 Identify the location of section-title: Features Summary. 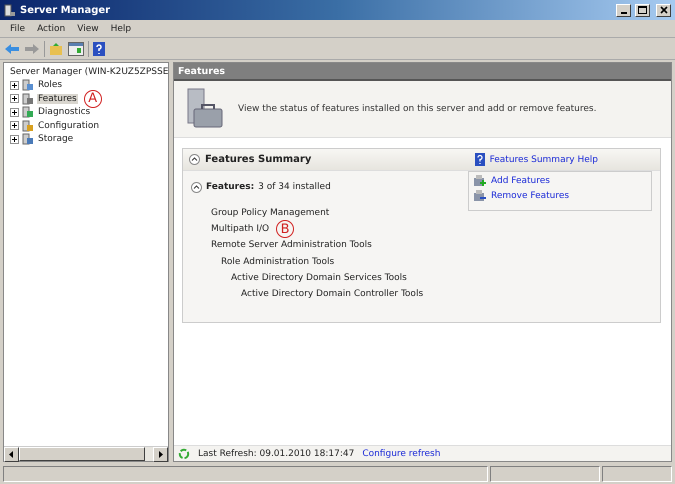
(258, 159).